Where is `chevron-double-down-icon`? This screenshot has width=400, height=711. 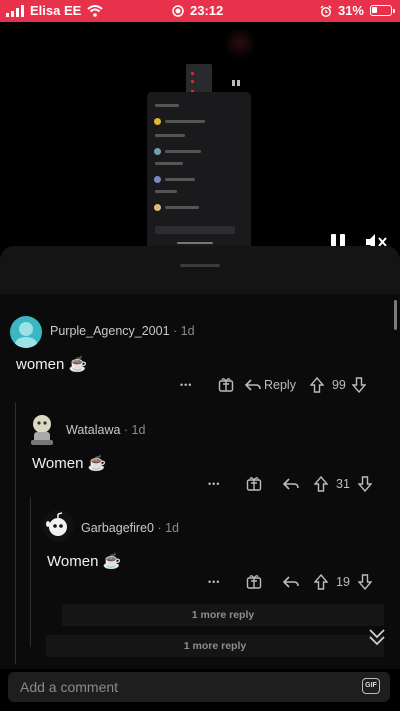
chevron-double-down-icon is located at coordinates (377, 637).